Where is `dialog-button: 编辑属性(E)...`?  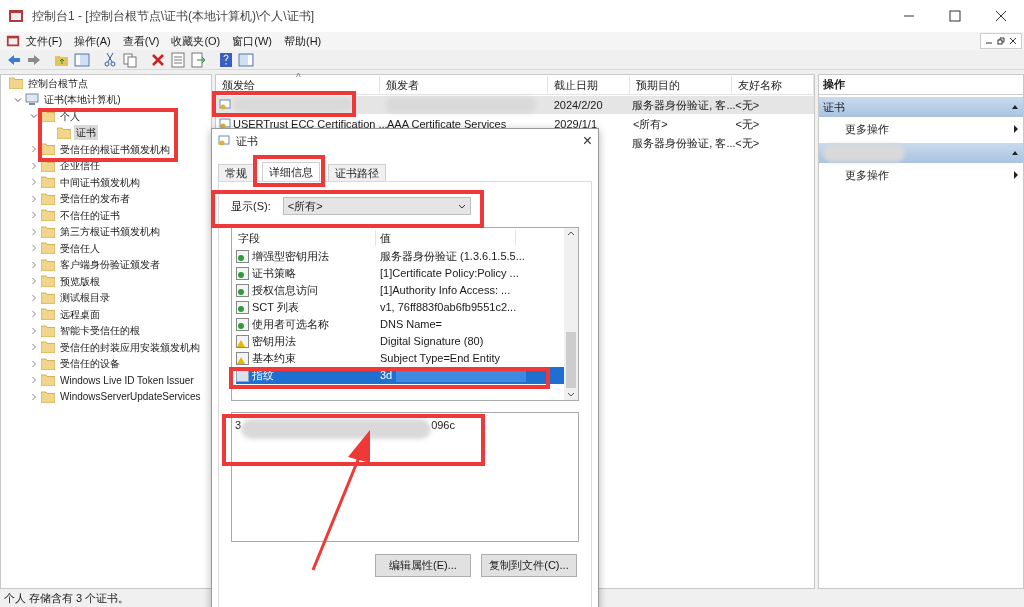 dialog-button: 编辑属性(E)... is located at coordinates (423, 565).